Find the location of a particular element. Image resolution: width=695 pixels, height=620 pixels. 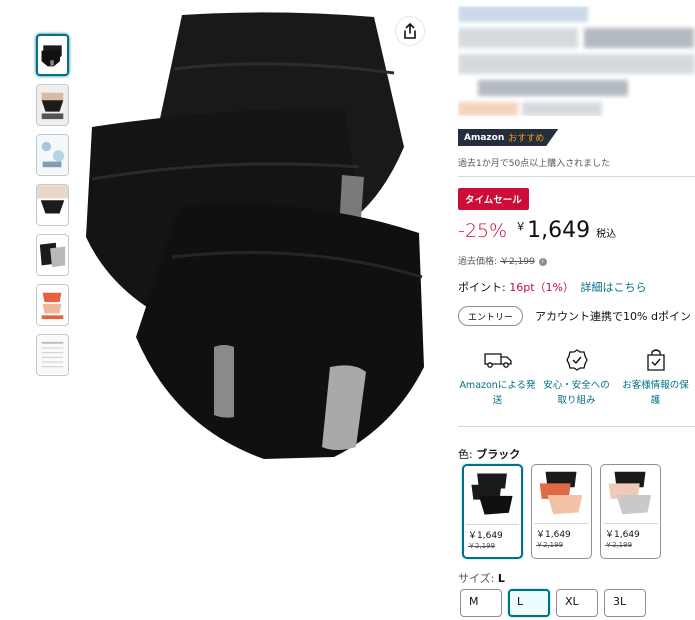

selected-color: ブラック is located at coordinates (498, 454).